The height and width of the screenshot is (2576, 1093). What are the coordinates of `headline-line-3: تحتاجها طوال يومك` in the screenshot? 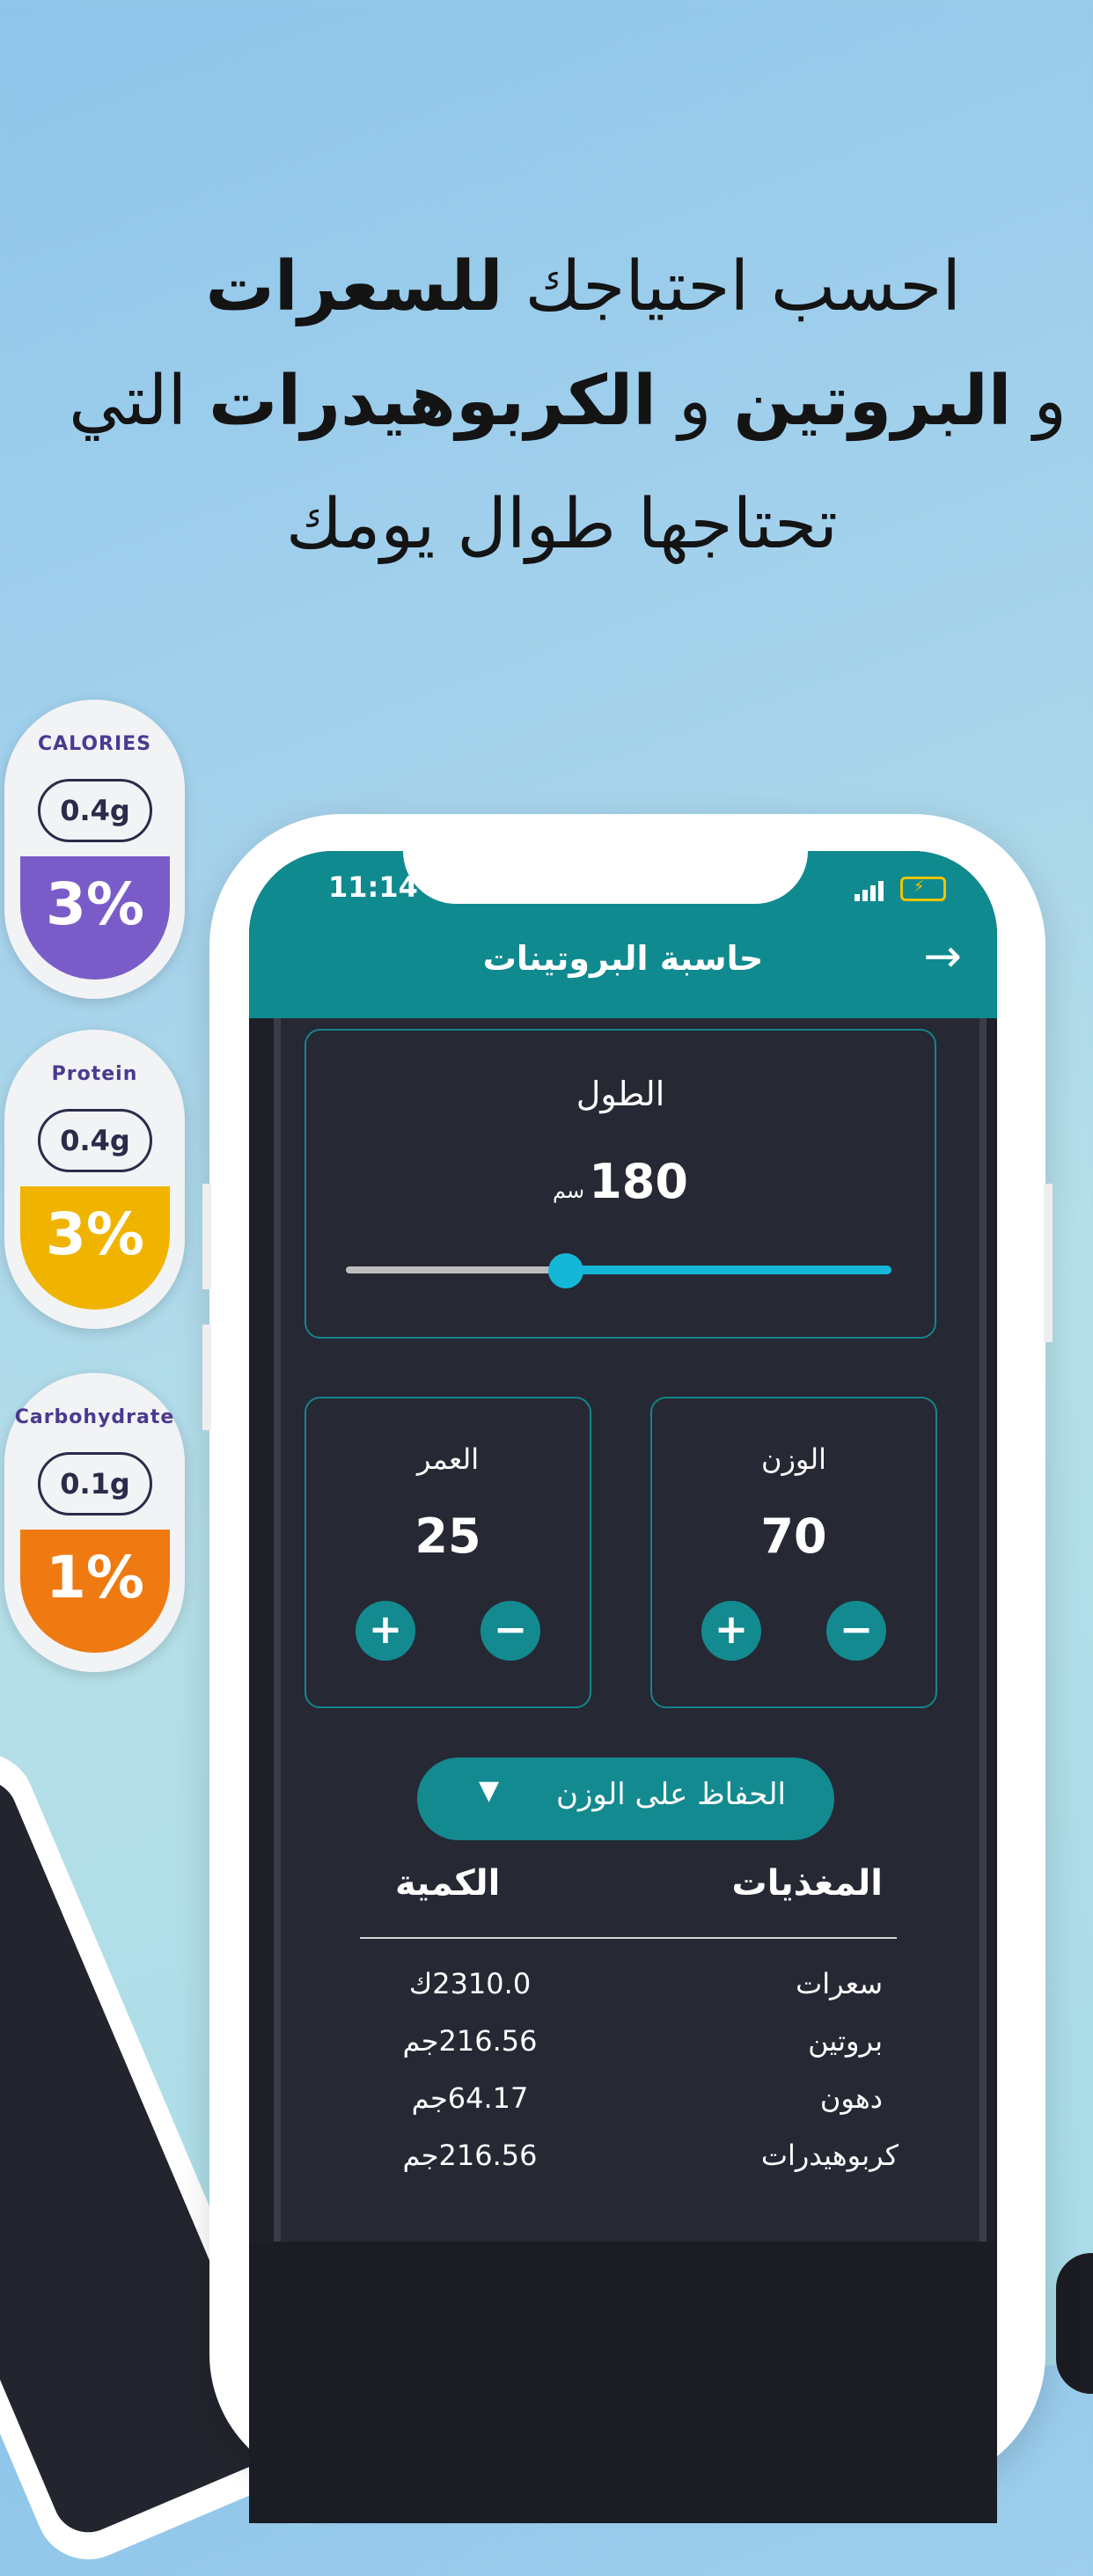 It's located at (561, 524).